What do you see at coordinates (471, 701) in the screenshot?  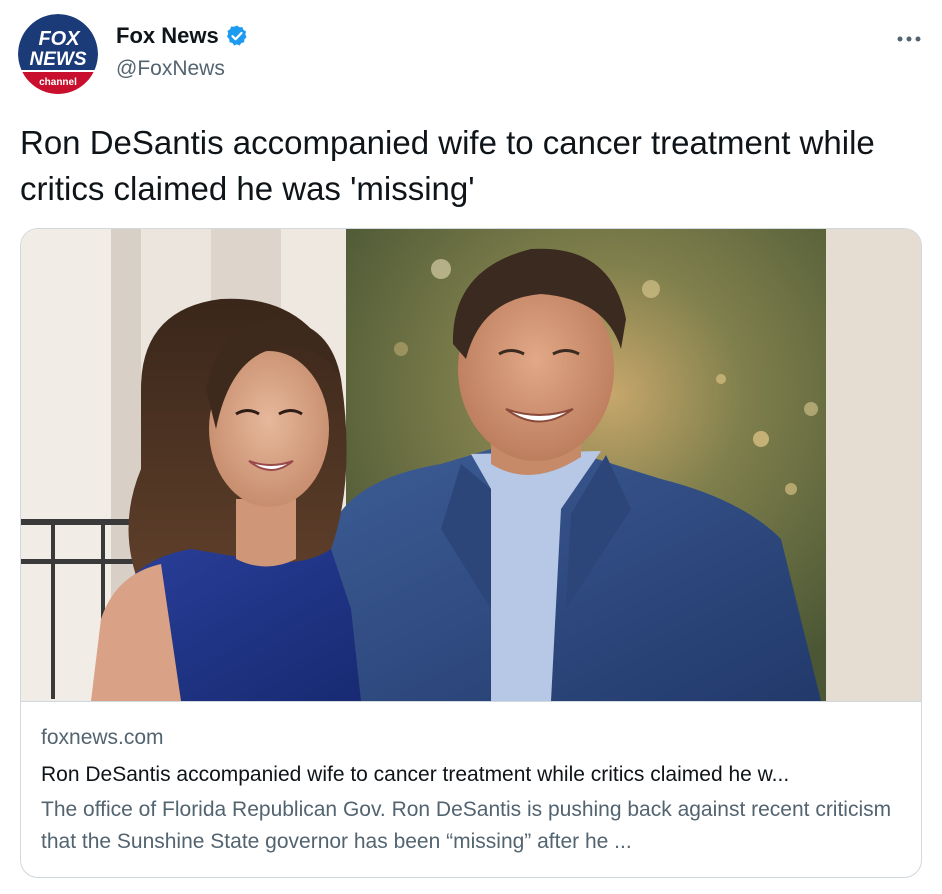 I see `card-divider` at bounding box center [471, 701].